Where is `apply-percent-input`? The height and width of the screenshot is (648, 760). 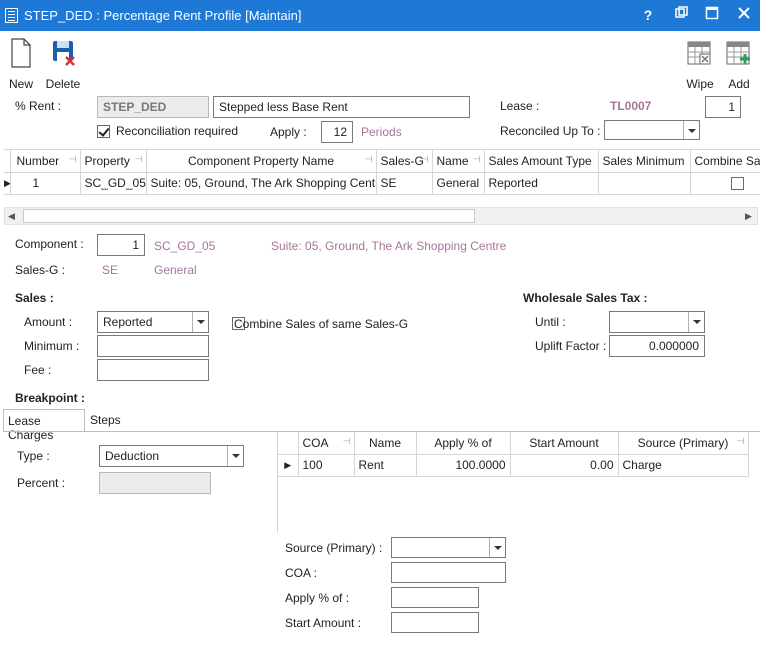
apply-percent-input is located at coordinates (435, 597).